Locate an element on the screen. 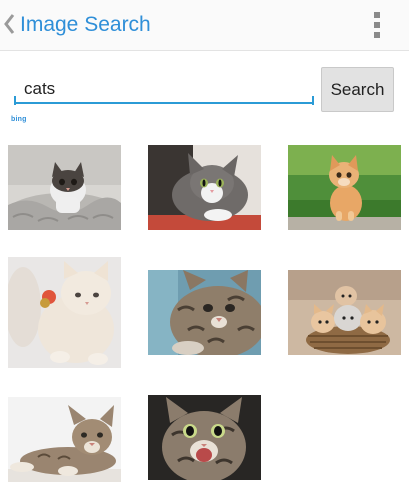 The width and height of the screenshot is (409, 500). input-underline-right is located at coordinates (313, 100).